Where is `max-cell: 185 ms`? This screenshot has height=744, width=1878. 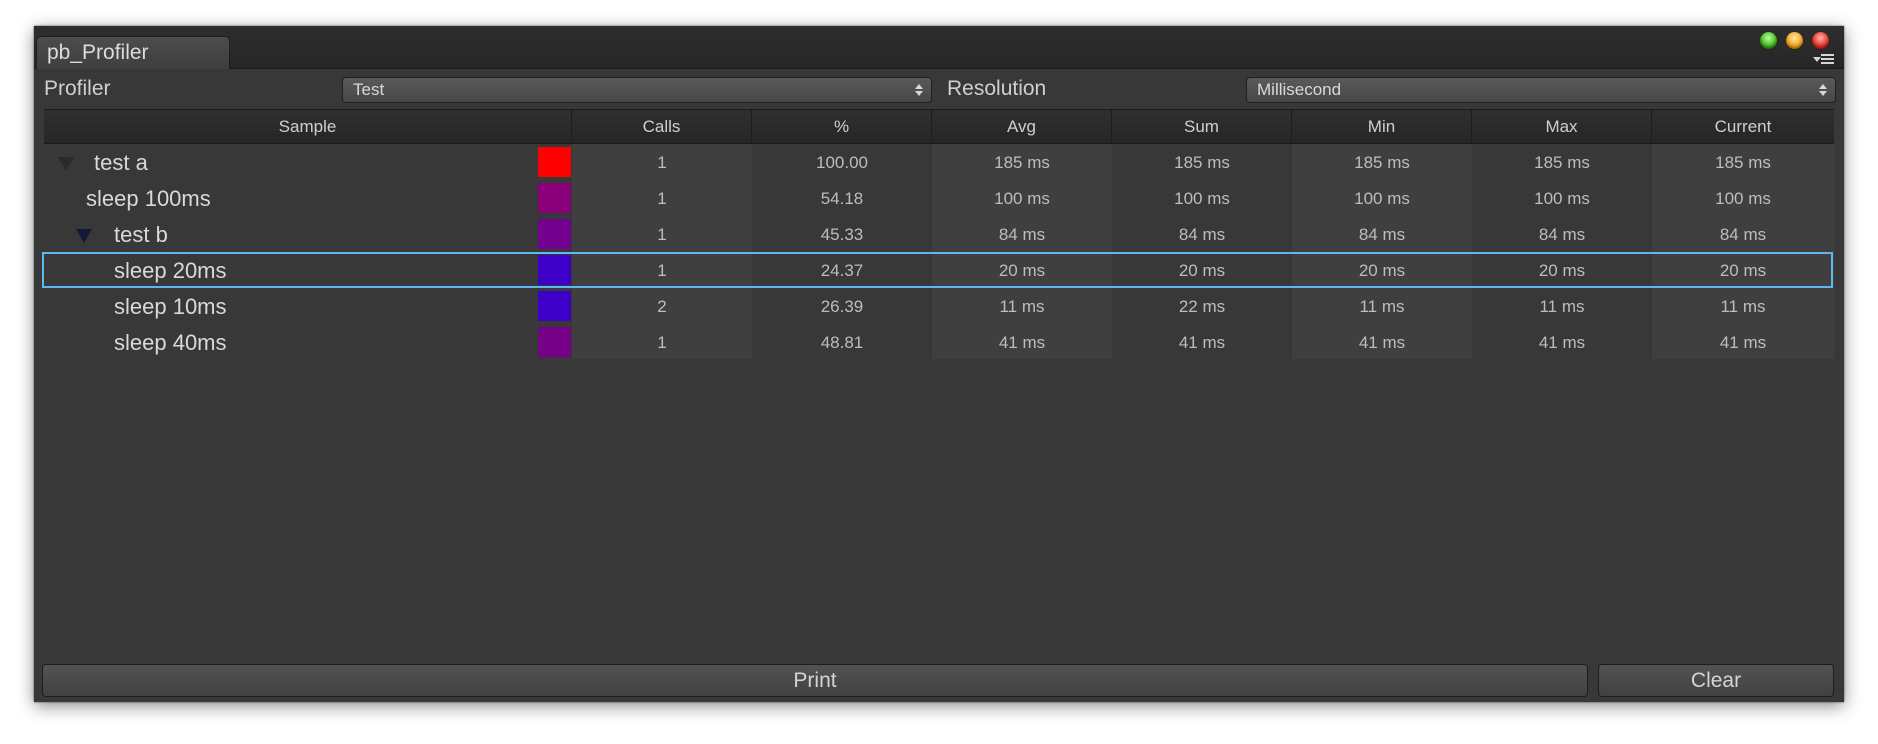 max-cell: 185 ms is located at coordinates (1562, 162).